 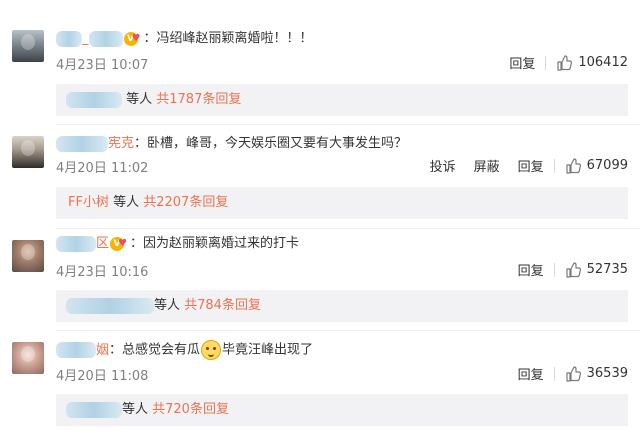 I want to click on like-button: 52735, so click(x=596, y=269).